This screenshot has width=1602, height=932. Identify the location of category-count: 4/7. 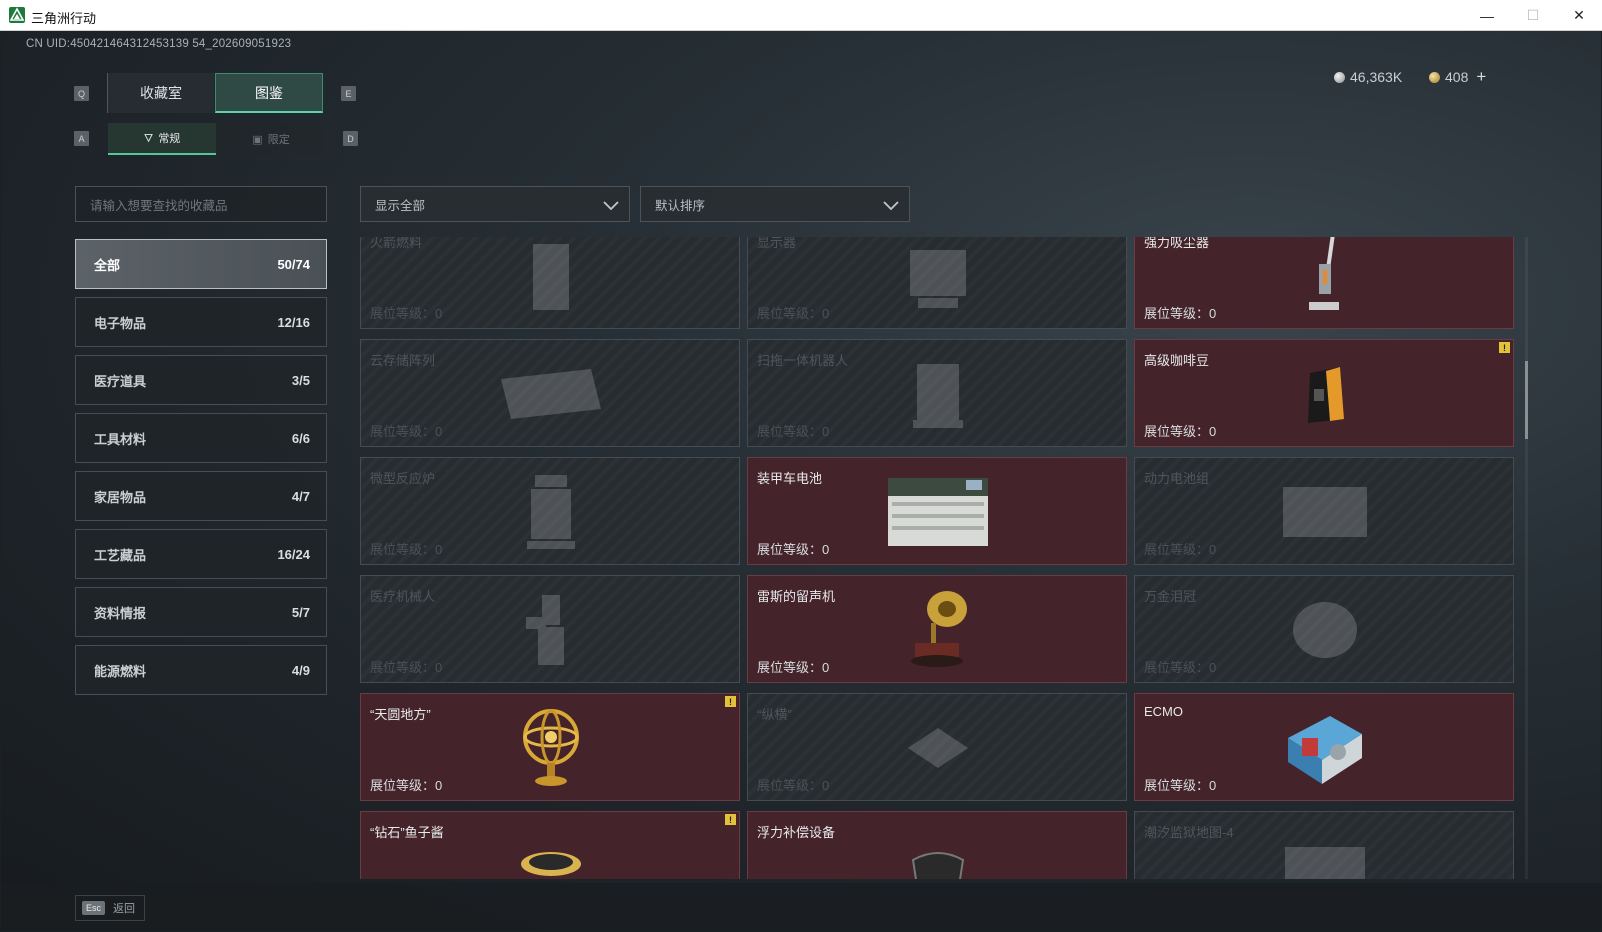
(300, 496).